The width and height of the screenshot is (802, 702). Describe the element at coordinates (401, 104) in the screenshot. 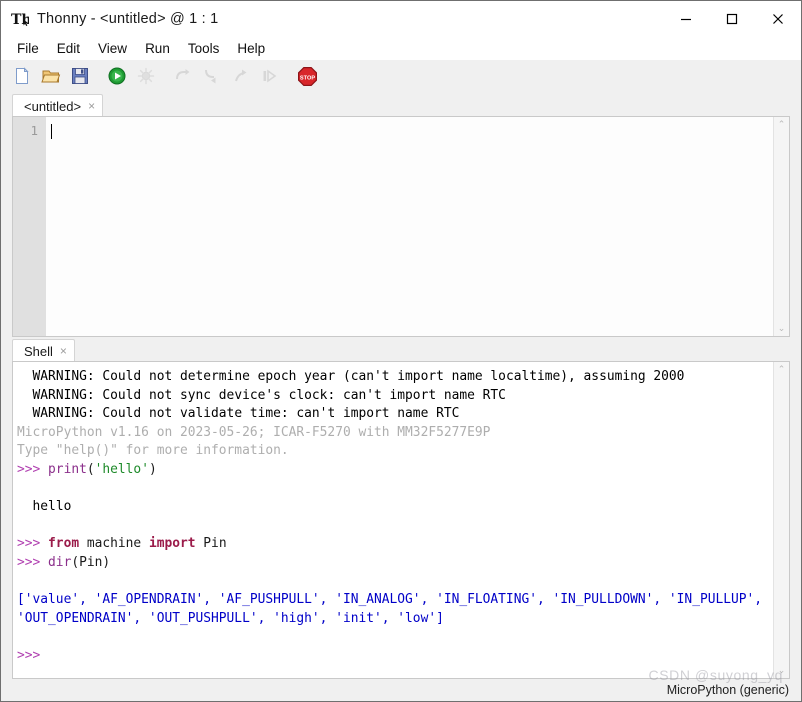

I see `editor-tabstrip: <untitled> ×` at that location.